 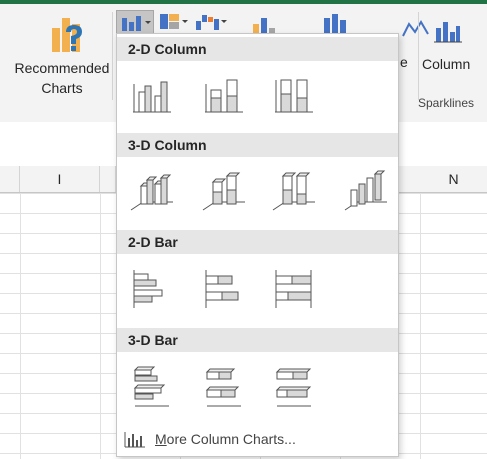 I want to click on hierarchy-chart-button, so click(x=173, y=22).